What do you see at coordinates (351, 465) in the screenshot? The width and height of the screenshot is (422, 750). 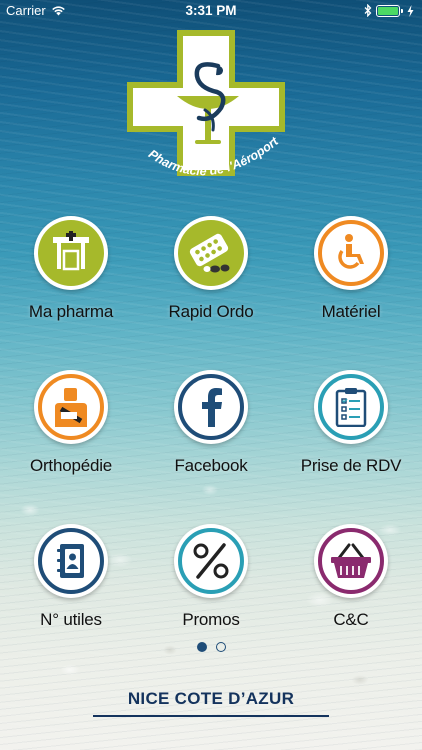 I see `tile-label: Prise de RDV` at bounding box center [351, 465].